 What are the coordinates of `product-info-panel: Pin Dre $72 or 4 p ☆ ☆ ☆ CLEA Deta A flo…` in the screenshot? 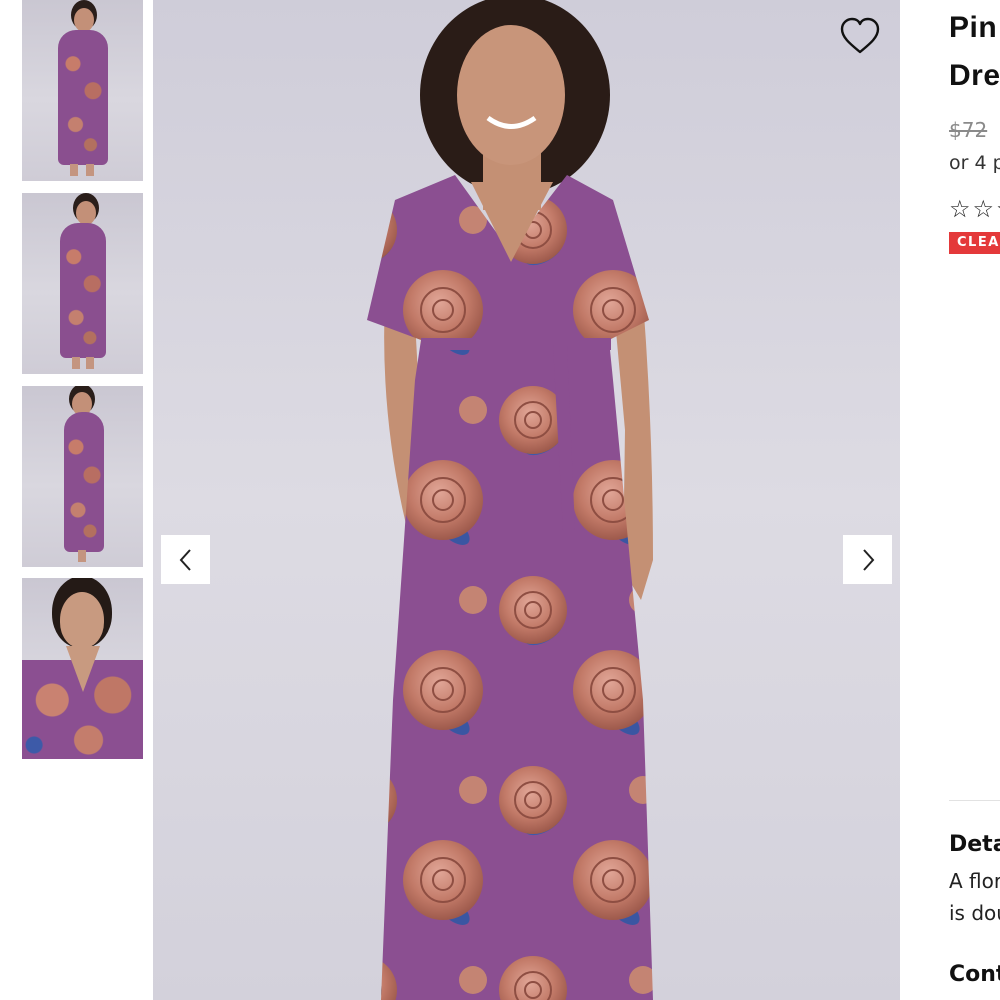 It's located at (974, 500).